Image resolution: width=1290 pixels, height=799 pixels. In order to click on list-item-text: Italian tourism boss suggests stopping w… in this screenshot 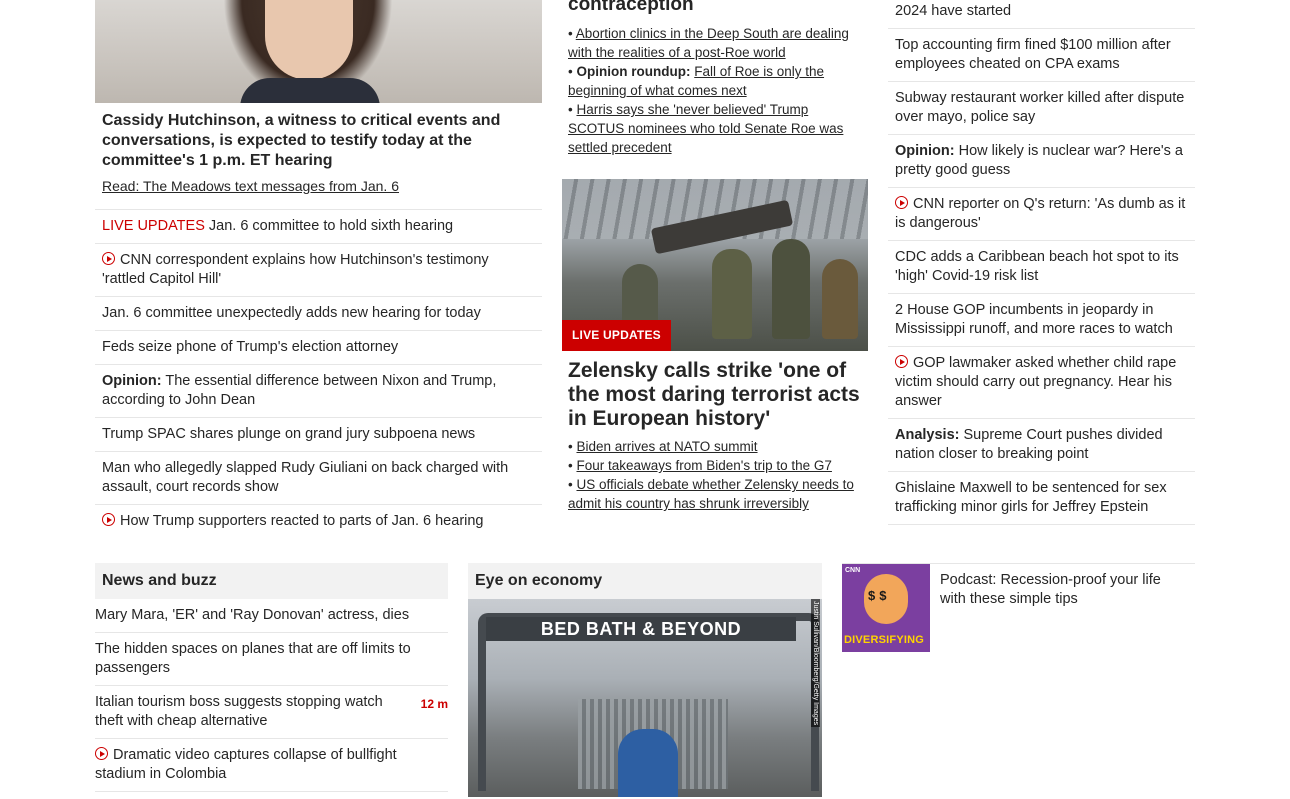, I will do `click(239, 711)`.